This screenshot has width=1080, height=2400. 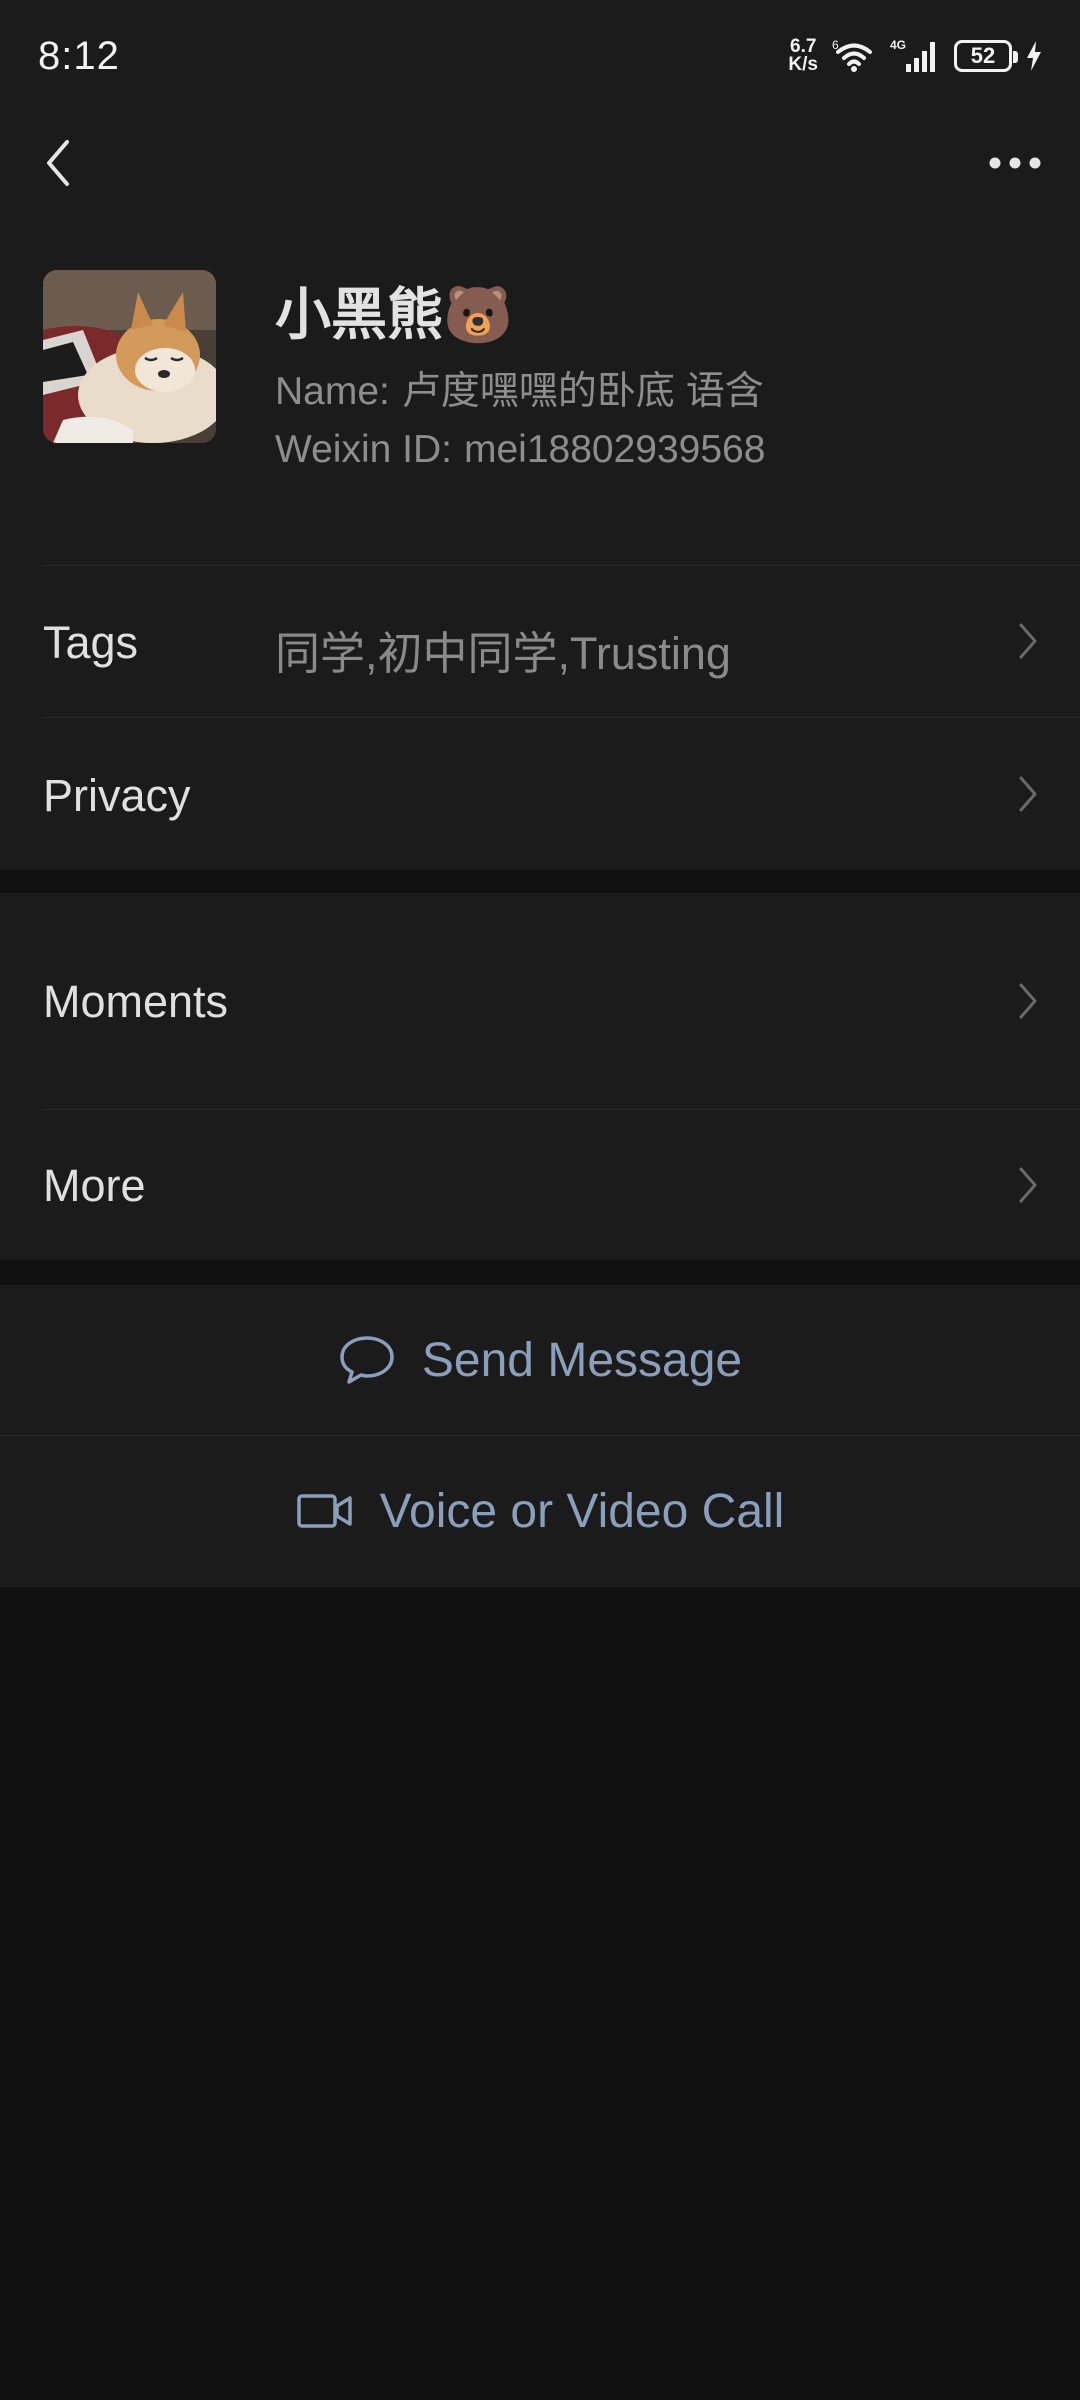 What do you see at coordinates (503, 653) in the screenshot?
I see `tags-value: 同学,初中同学,Trusting` at bounding box center [503, 653].